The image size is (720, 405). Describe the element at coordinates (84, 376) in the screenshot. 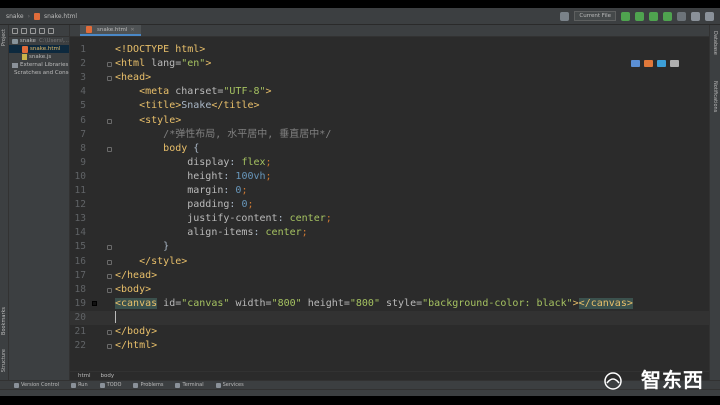

I see `crumb-html: html` at that location.